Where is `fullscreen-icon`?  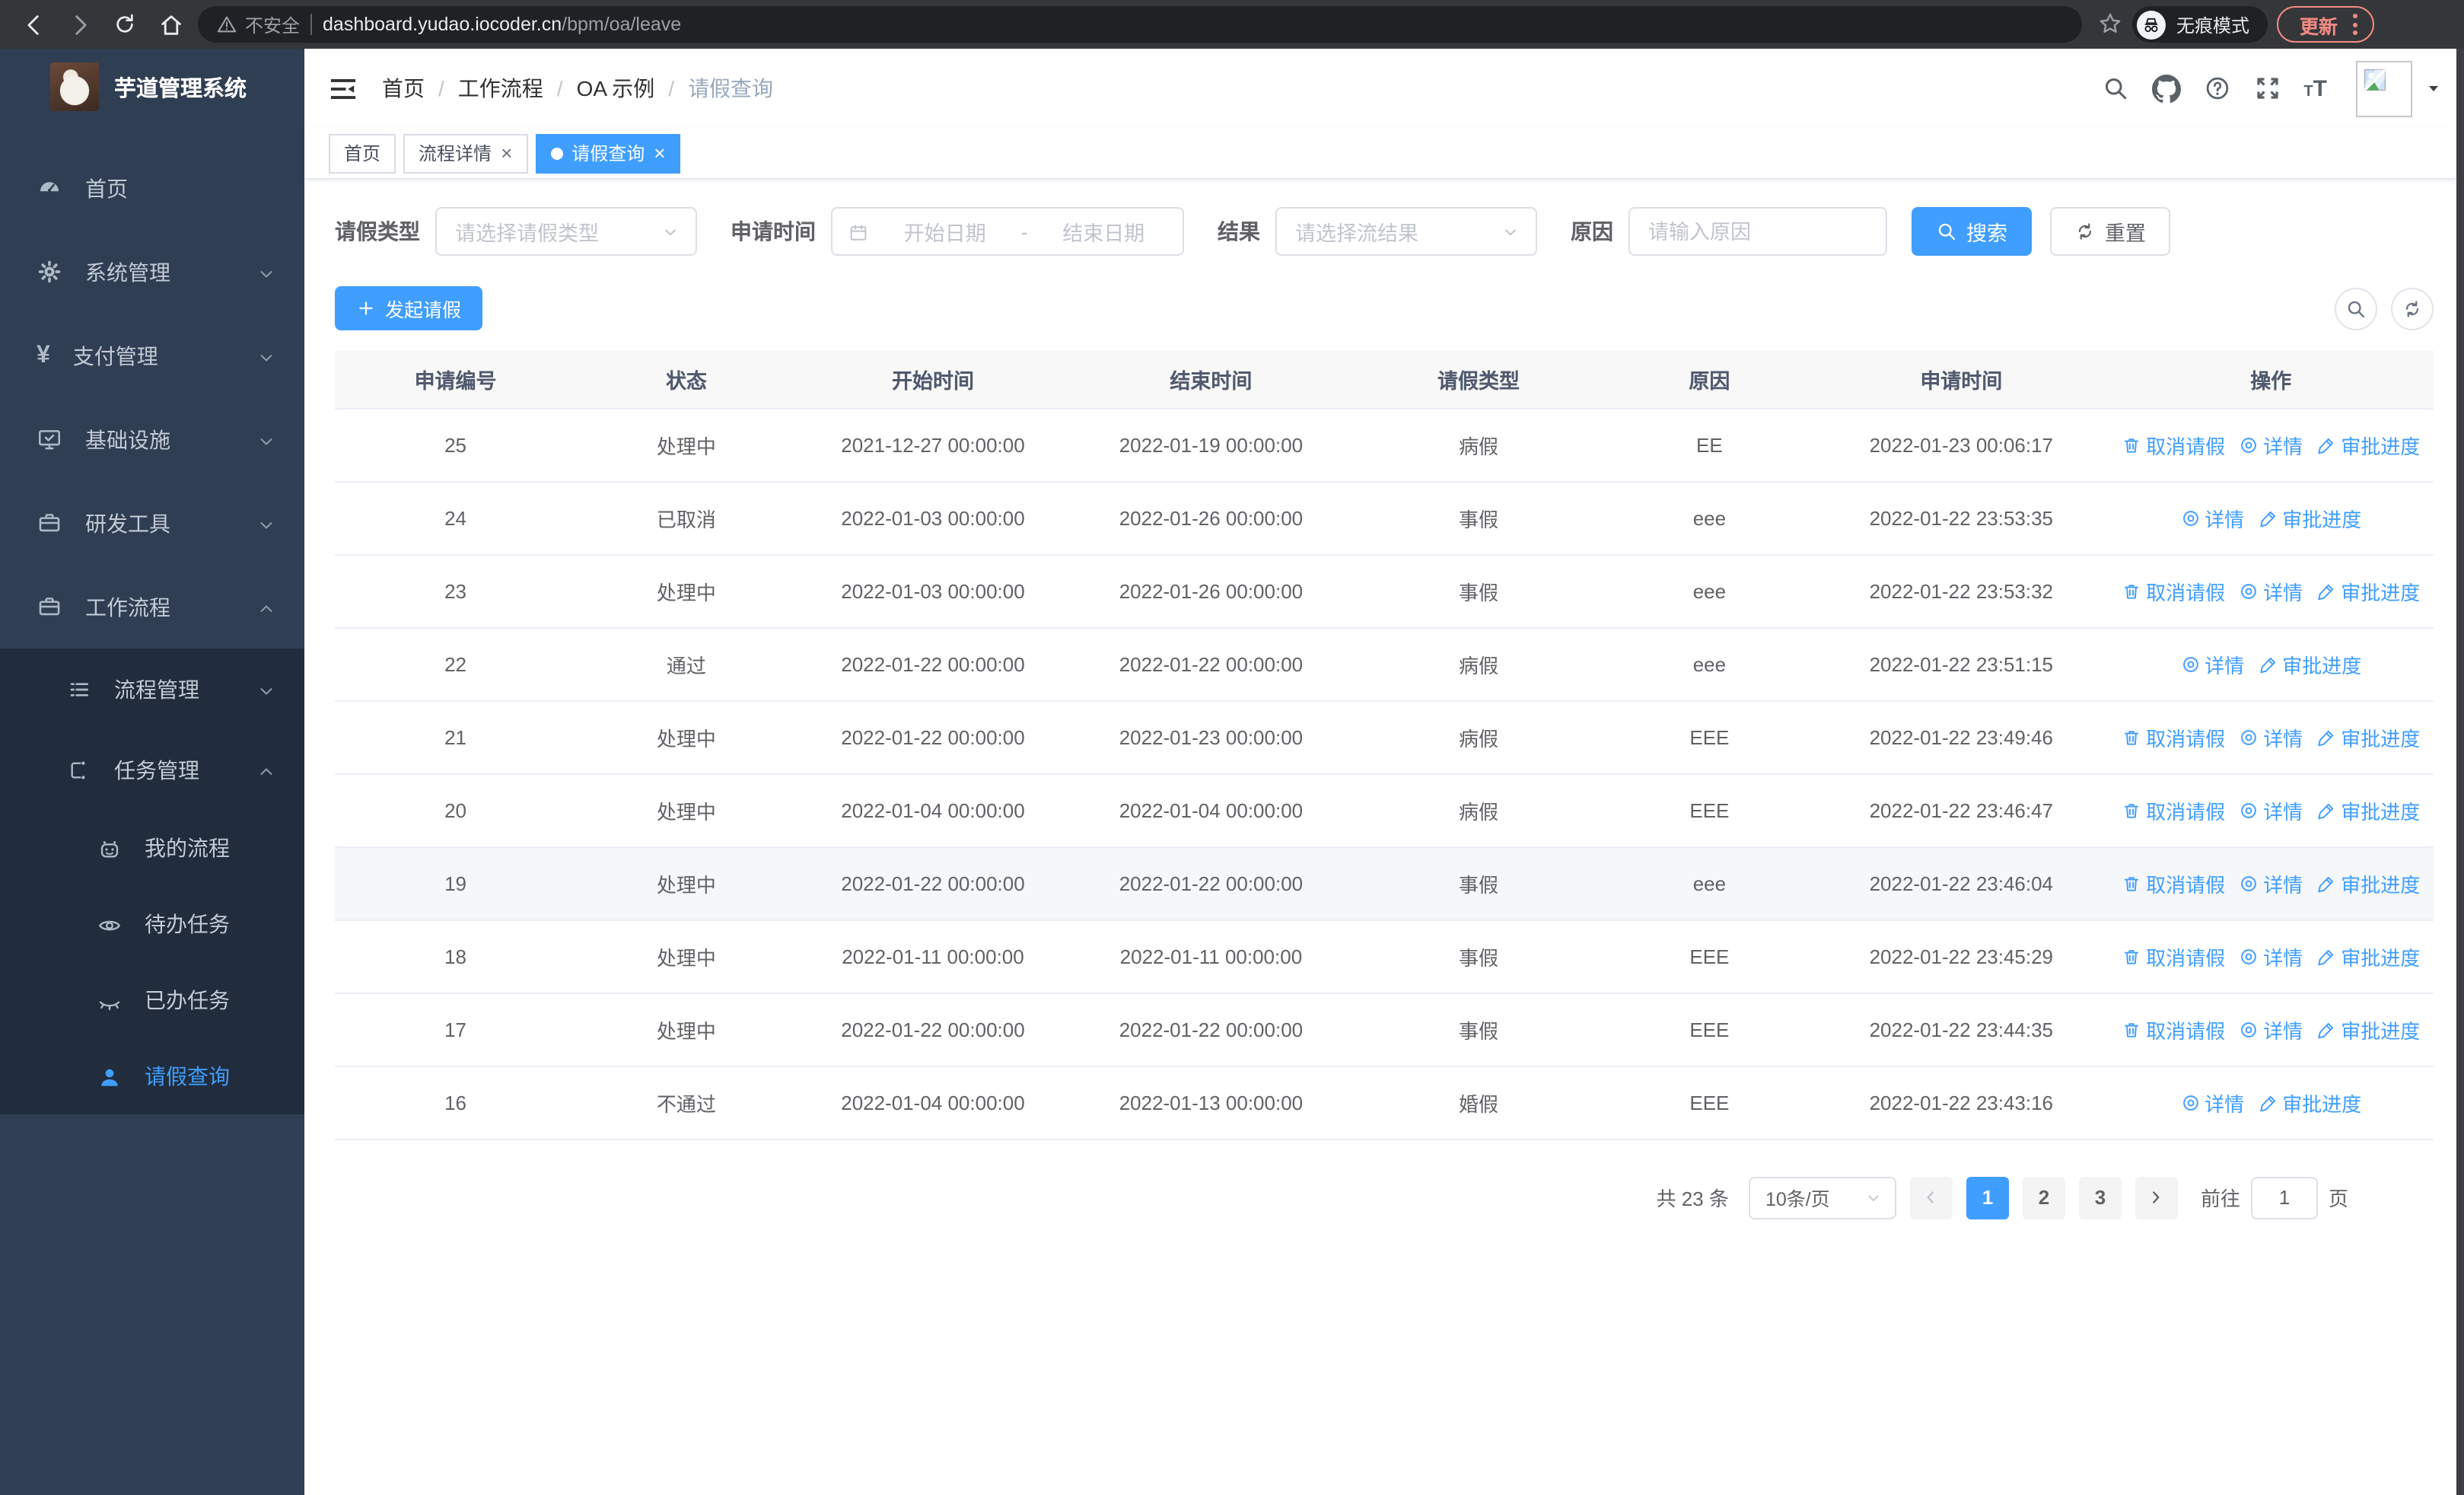
fullscreen-icon is located at coordinates (2267, 89).